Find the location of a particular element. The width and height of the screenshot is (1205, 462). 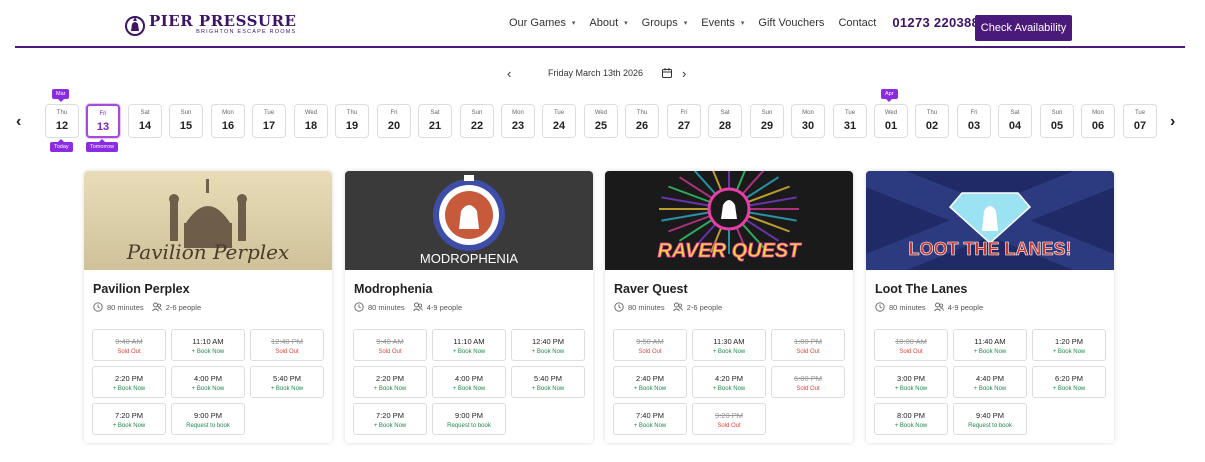

timeslot-time: 6:20 PM is located at coordinates (1069, 378).